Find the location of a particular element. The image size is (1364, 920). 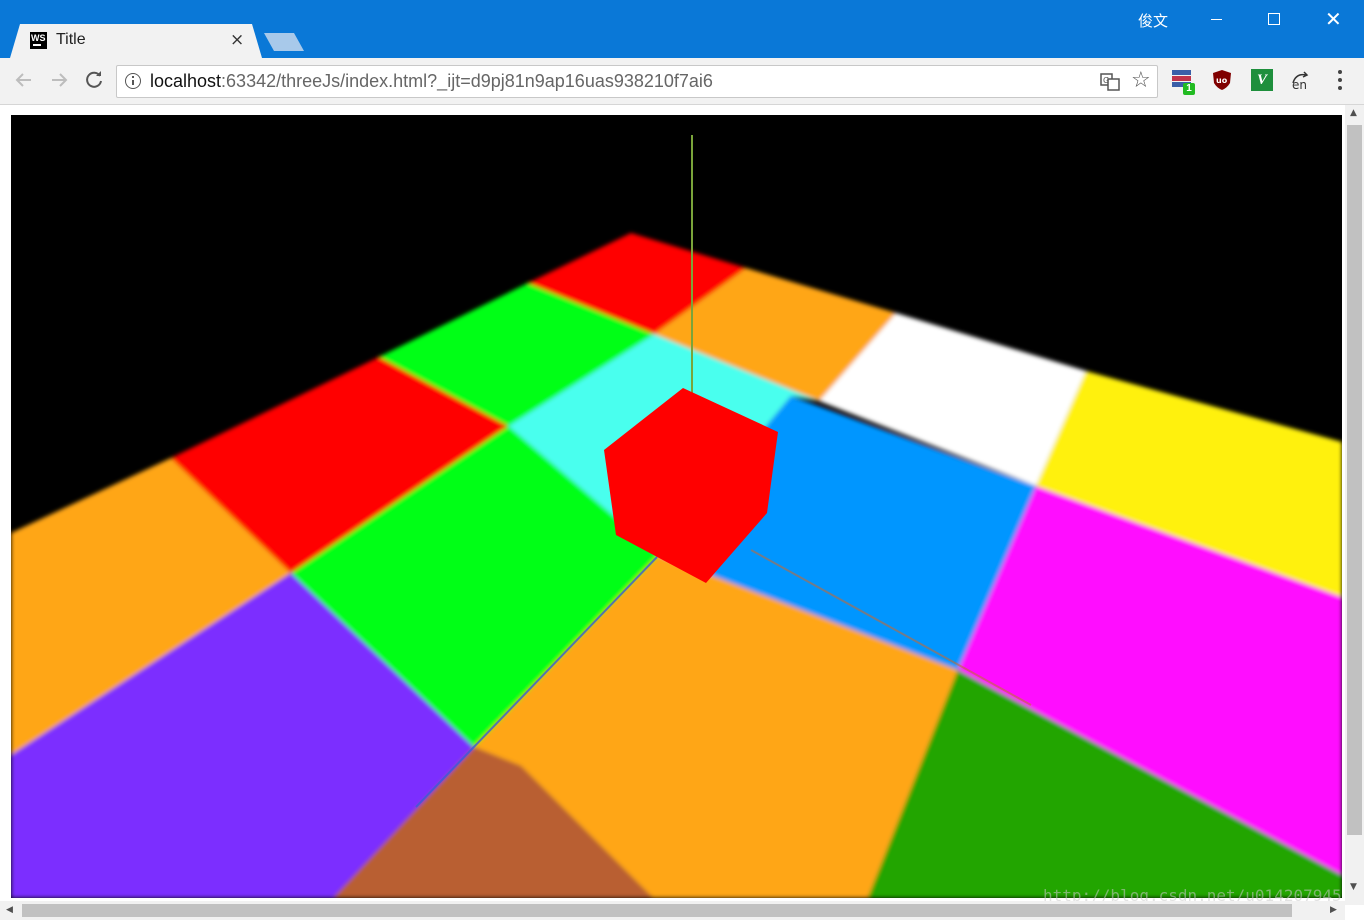

profile-name: 俊文 is located at coordinates (1153, 20).